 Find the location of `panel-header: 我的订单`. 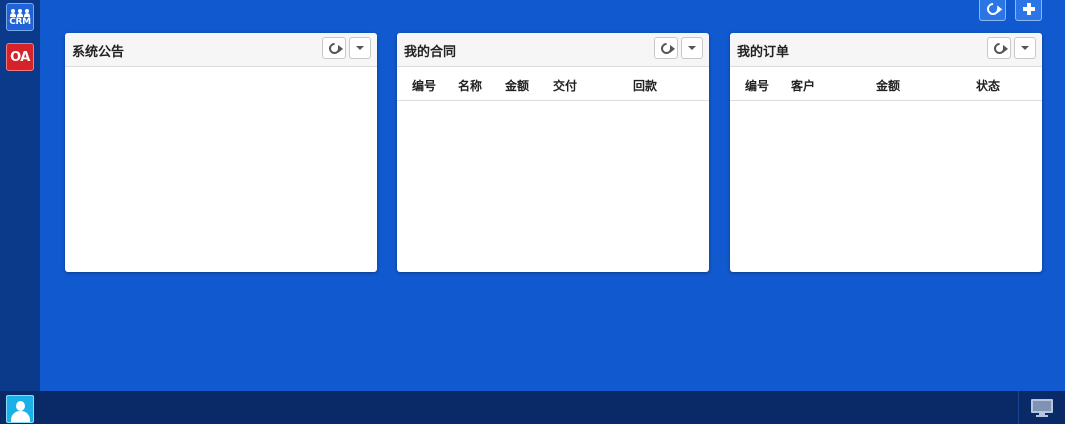

panel-header: 我的订单 is located at coordinates (886, 50).